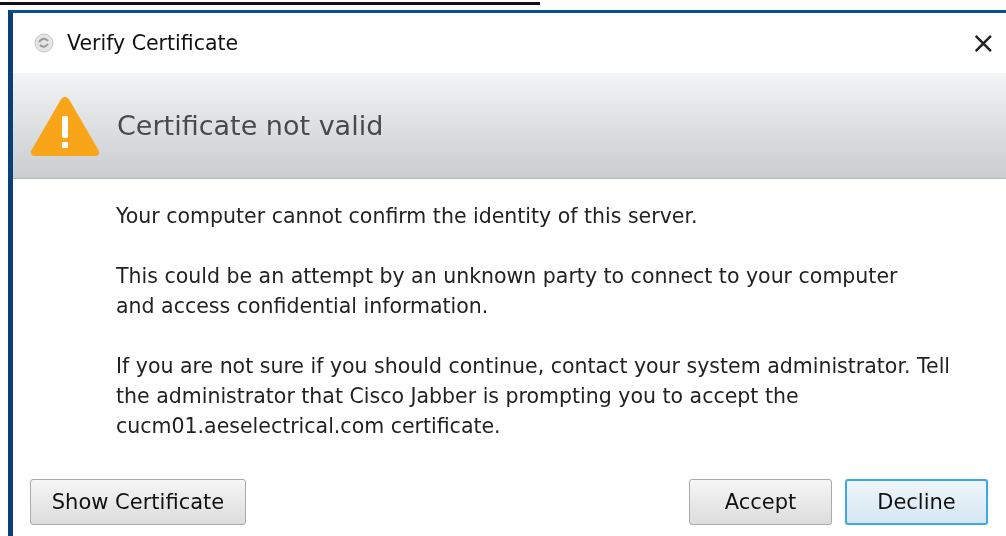  I want to click on dialog-button: Show Certificate, so click(138, 502).